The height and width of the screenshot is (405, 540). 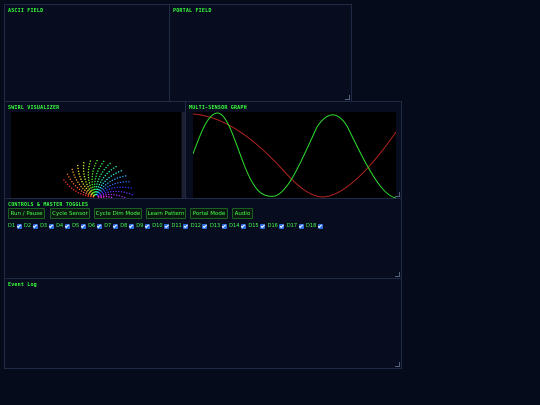 What do you see at coordinates (118, 213) in the screenshot?
I see `cycle-dim-mode-button: Cycle Dim Mode` at bounding box center [118, 213].